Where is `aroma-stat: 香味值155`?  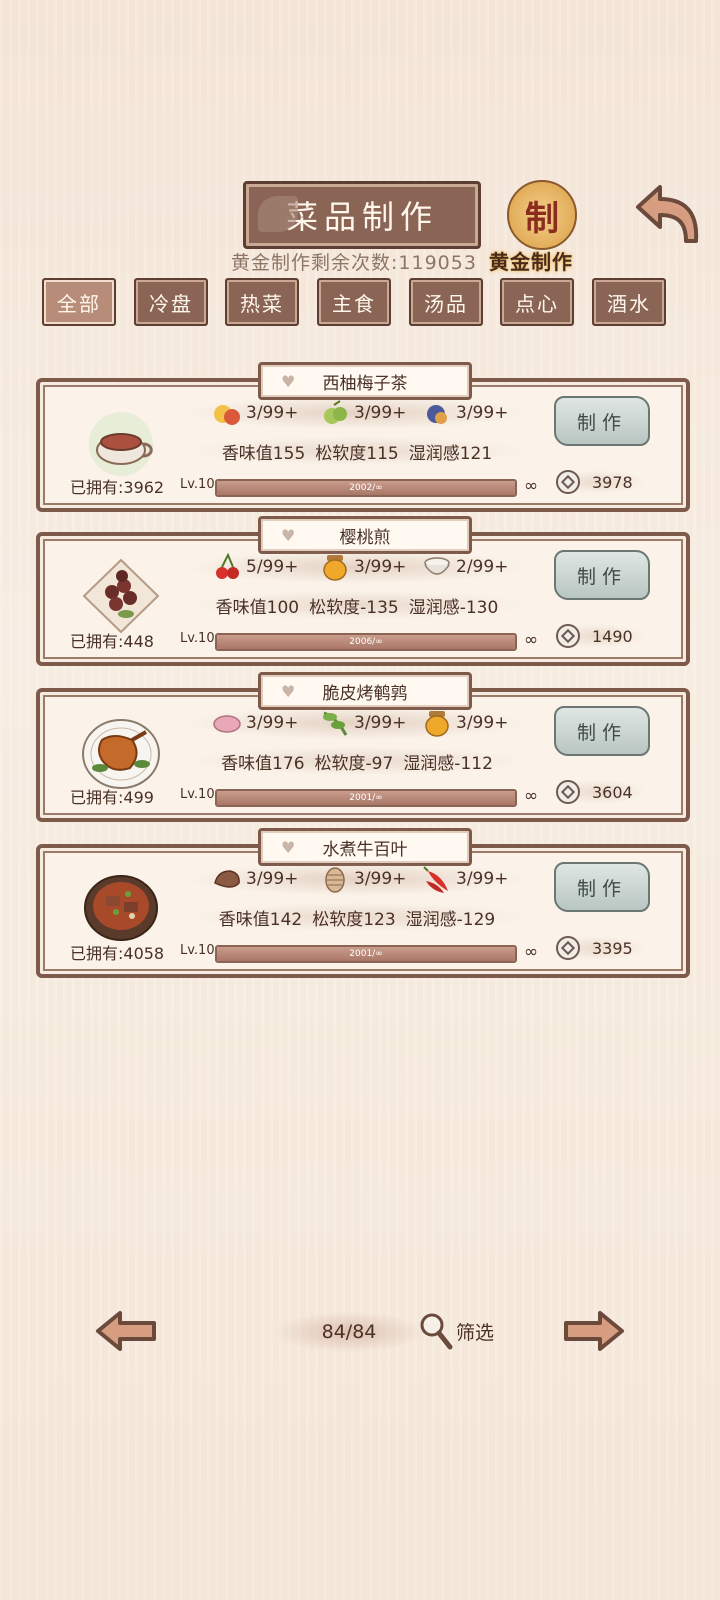 aroma-stat: 香味值155 is located at coordinates (263, 453).